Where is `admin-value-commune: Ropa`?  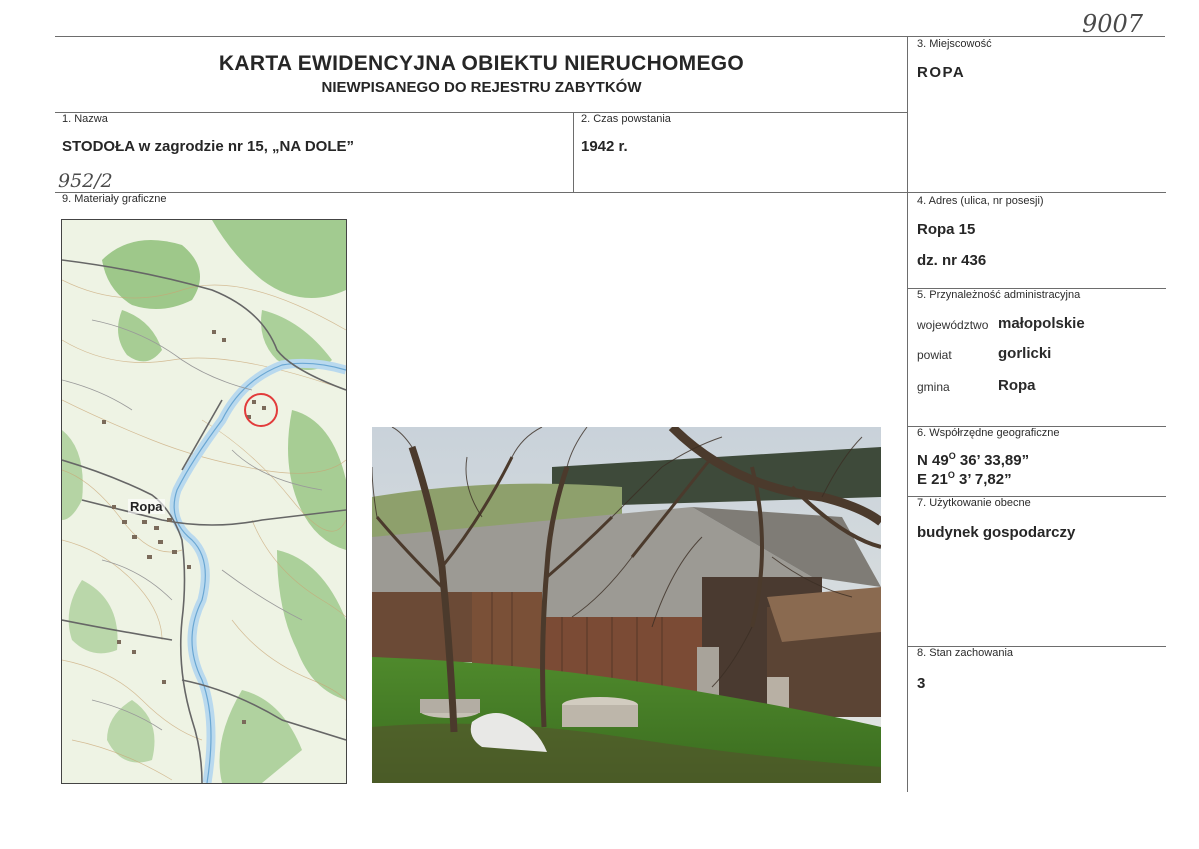 admin-value-commune: Ropa is located at coordinates (1017, 385).